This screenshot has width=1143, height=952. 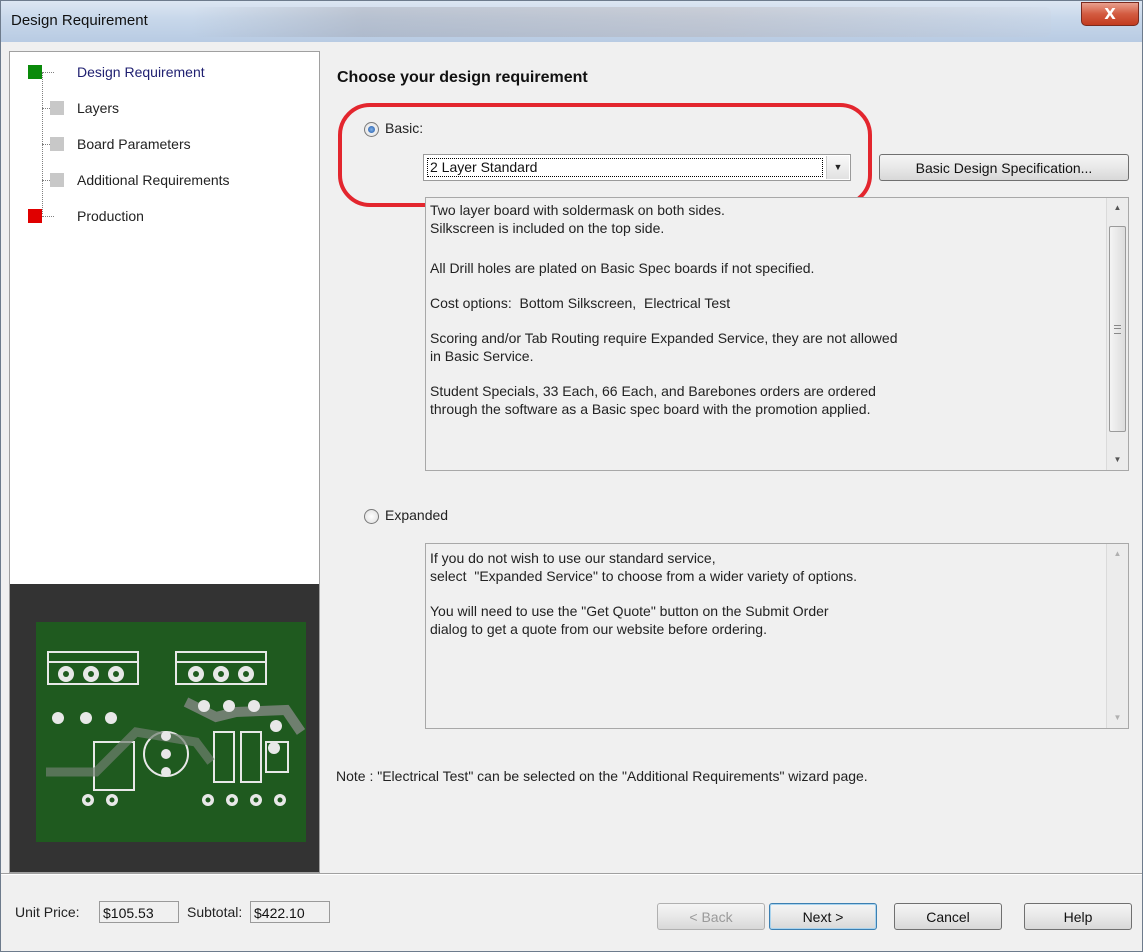 What do you see at coordinates (110, 216) in the screenshot?
I see `tree-item-label: Production` at bounding box center [110, 216].